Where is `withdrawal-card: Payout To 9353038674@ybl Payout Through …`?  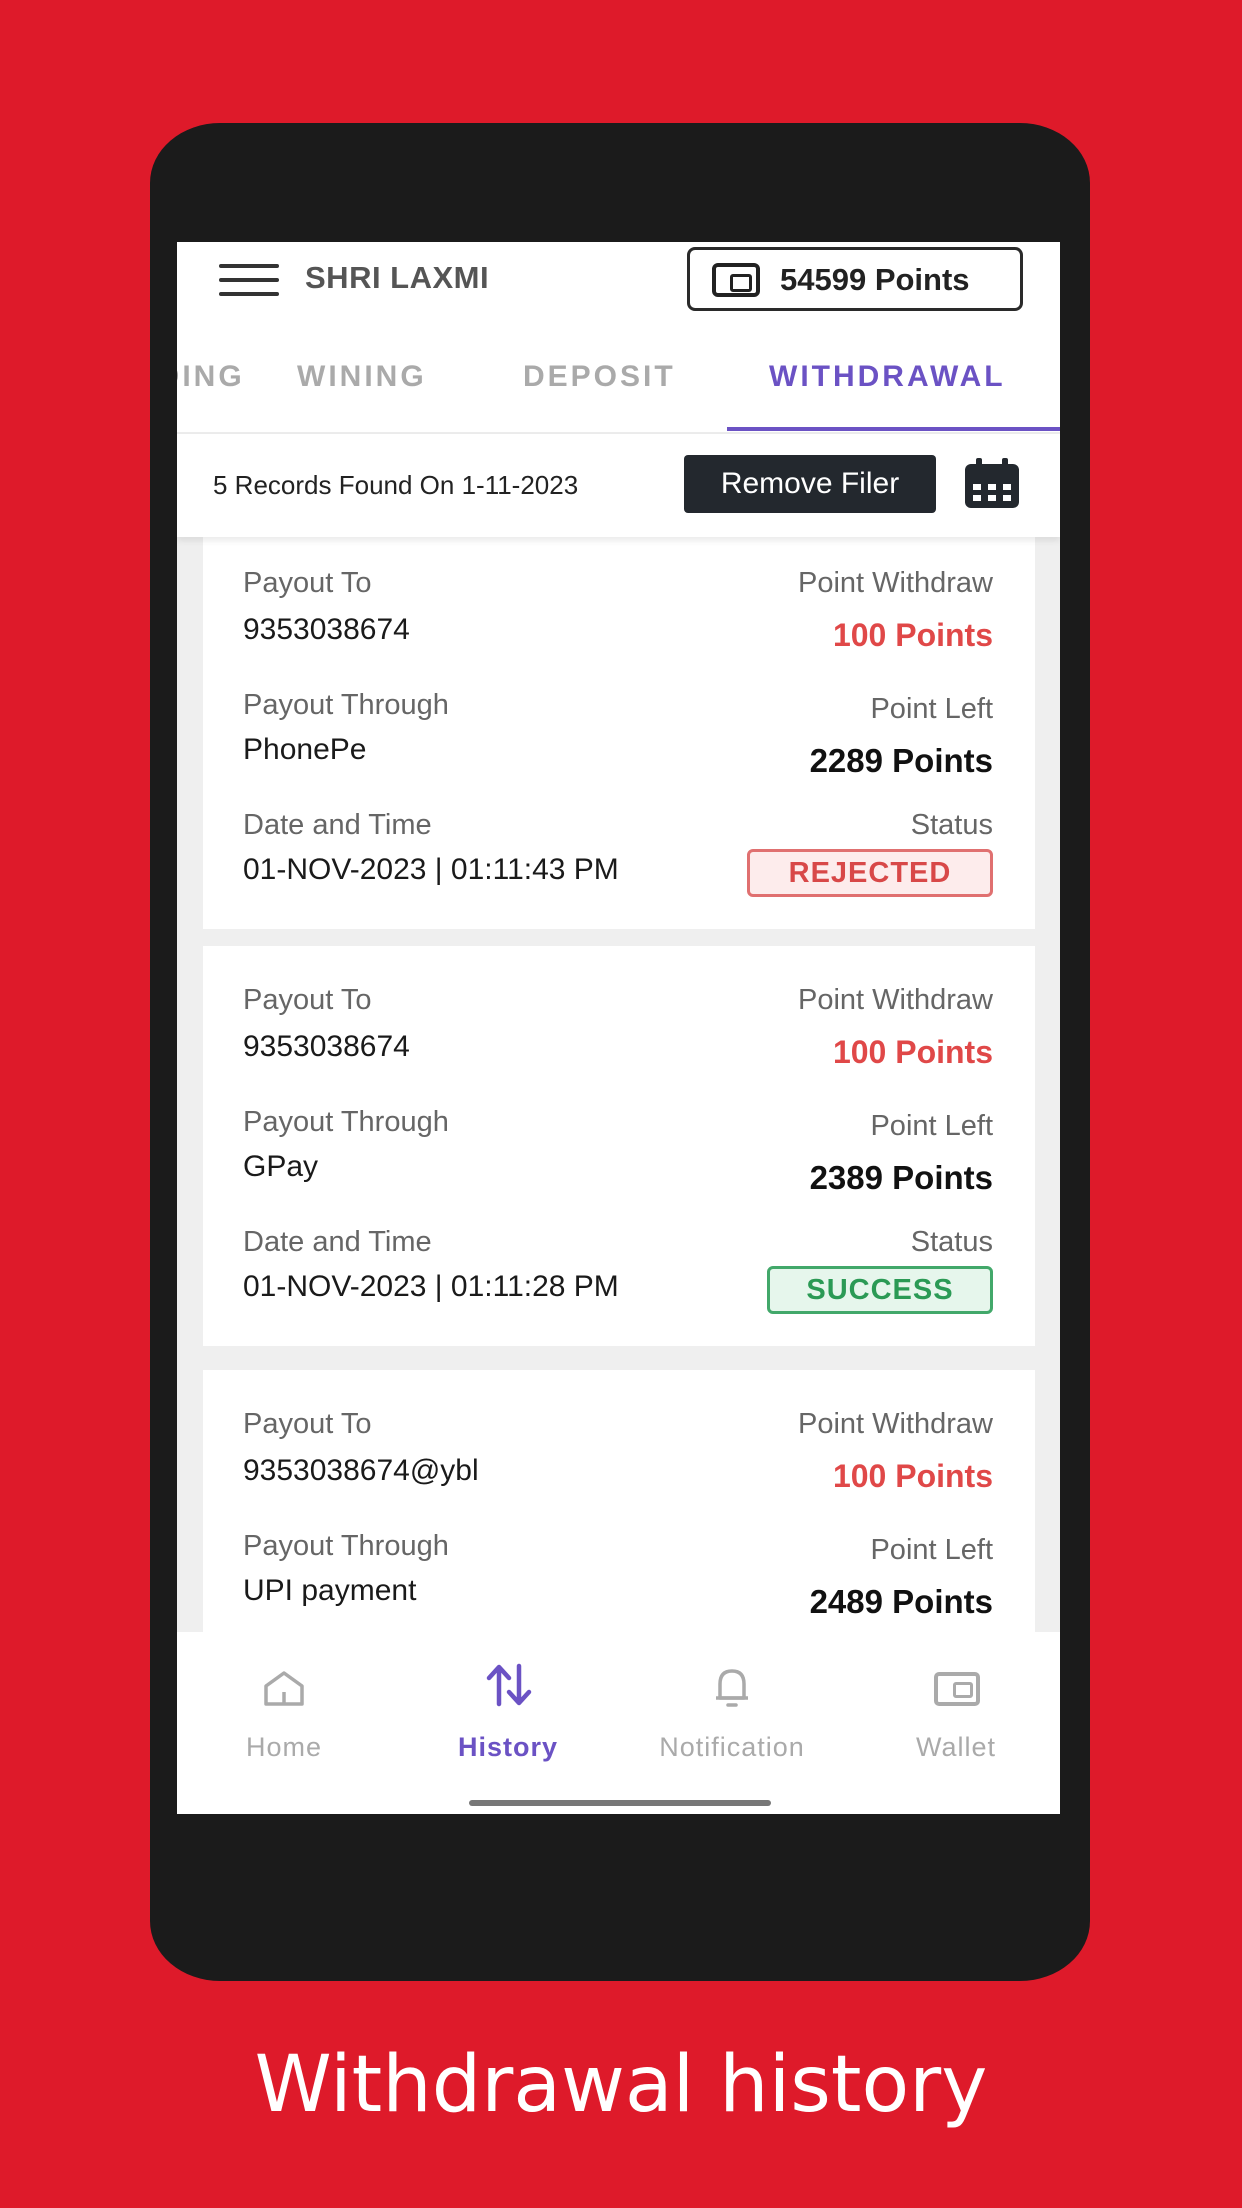 withdrawal-card: Payout To 9353038674@ybl Payout Through … is located at coordinates (619, 1501).